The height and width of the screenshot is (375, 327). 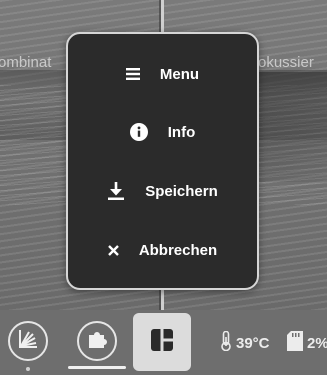 I want to click on storage-value: 2%, so click(x=317, y=343).